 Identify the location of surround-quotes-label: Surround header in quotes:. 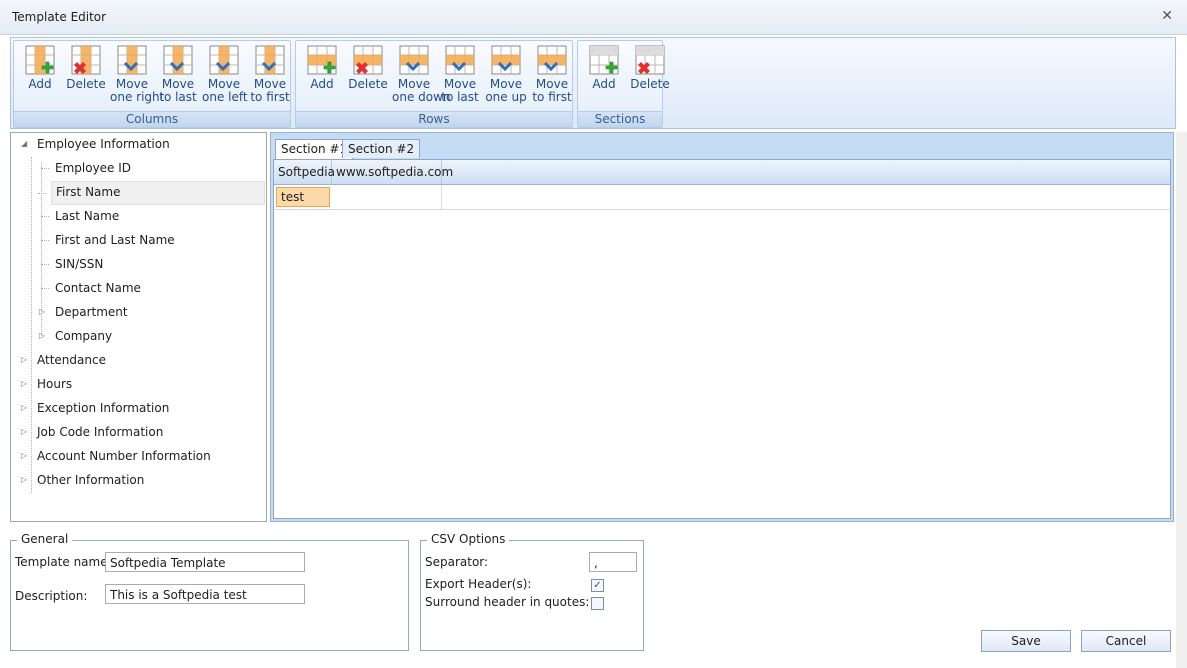
(507, 602).